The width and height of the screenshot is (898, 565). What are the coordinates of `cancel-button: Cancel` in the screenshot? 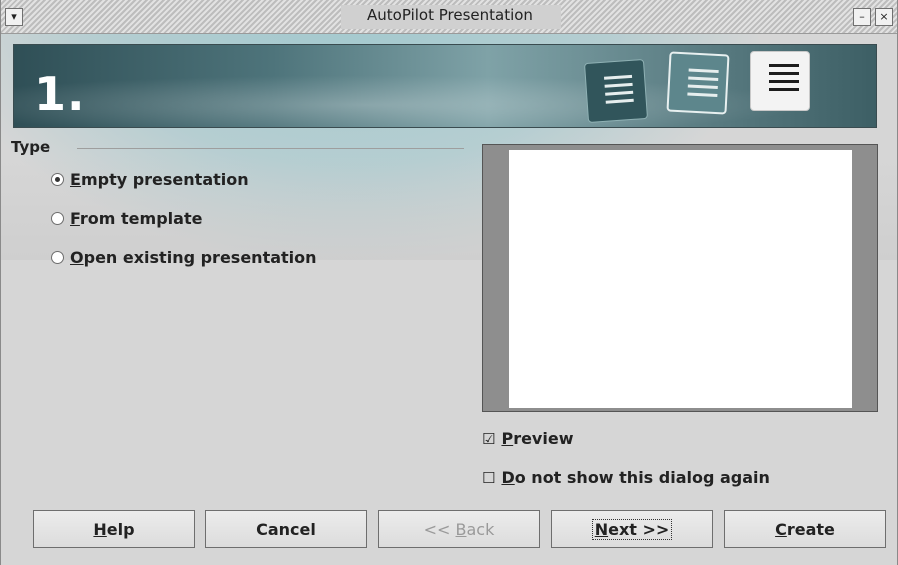 It's located at (286, 529).